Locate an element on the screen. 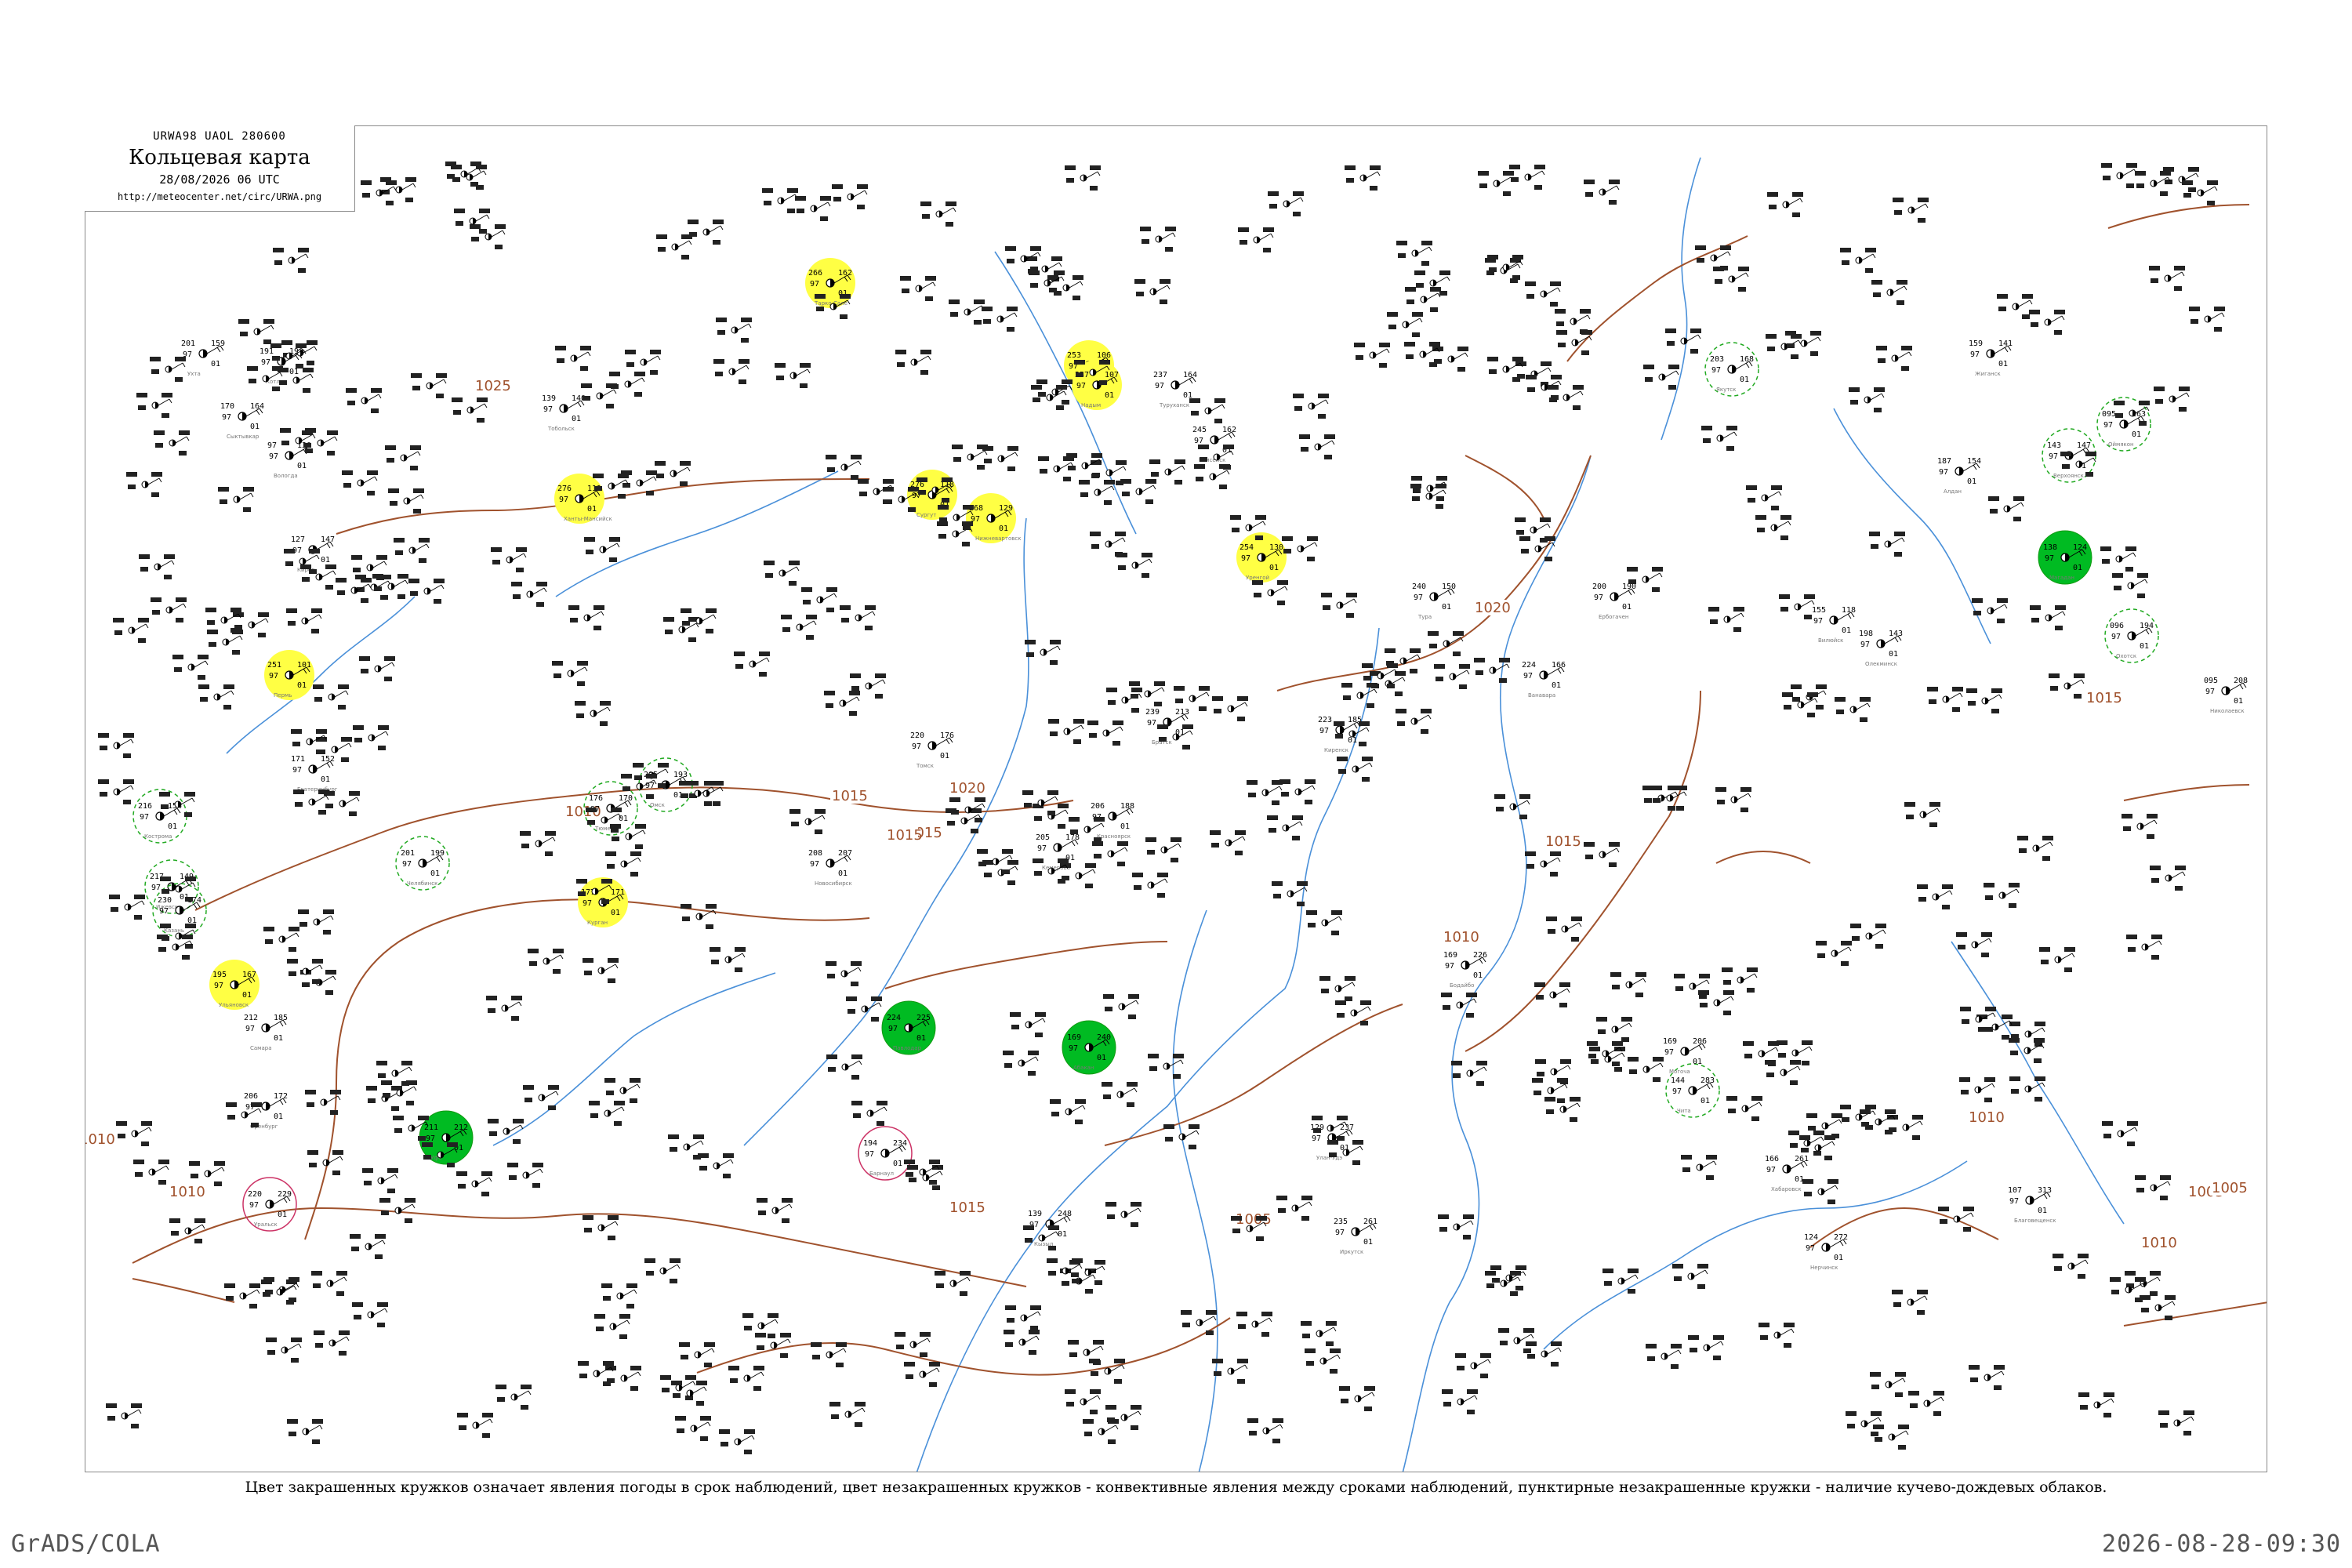  station: 2761119701Ханты-Мансийск is located at coordinates (583, 499).